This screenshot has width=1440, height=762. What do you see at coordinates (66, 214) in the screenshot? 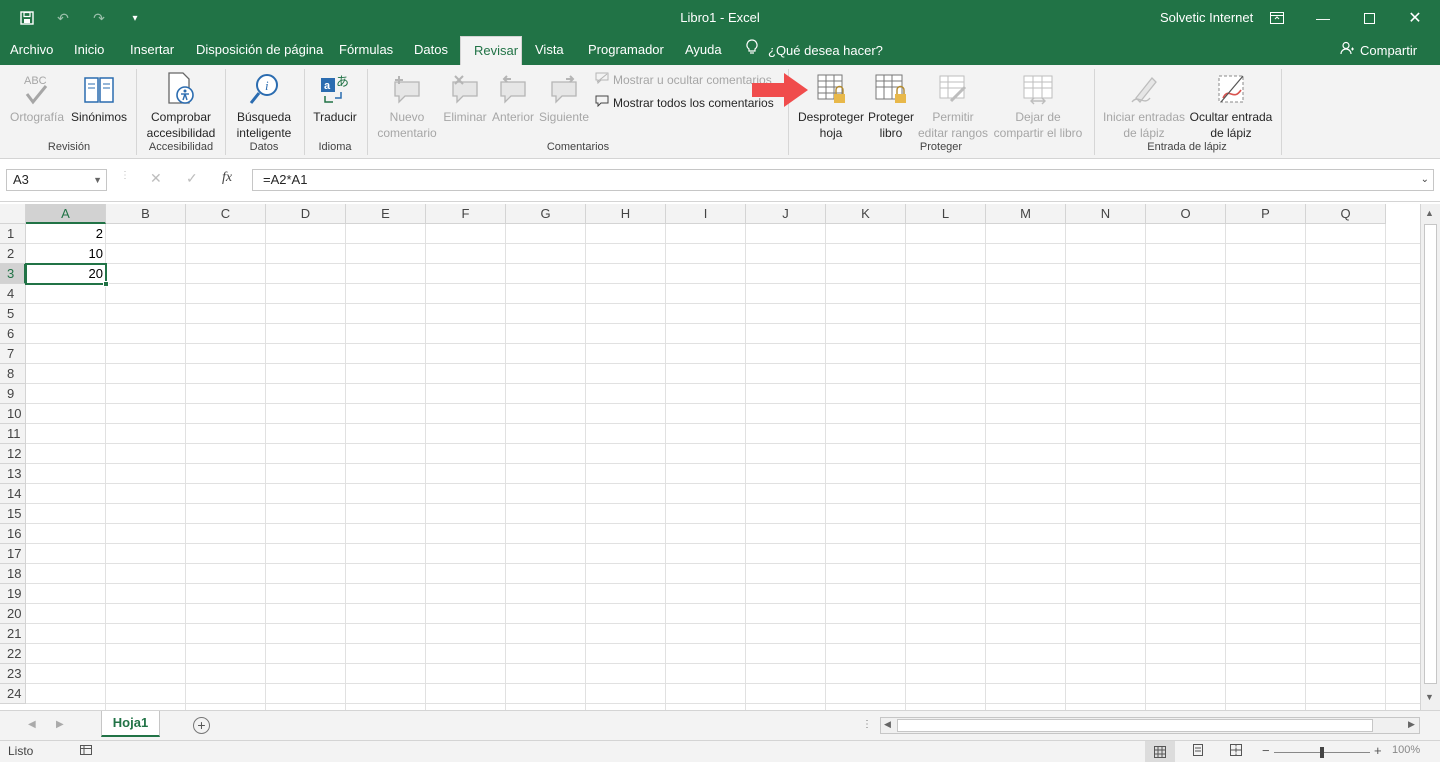
I see `column-header-a: A` at bounding box center [66, 214].